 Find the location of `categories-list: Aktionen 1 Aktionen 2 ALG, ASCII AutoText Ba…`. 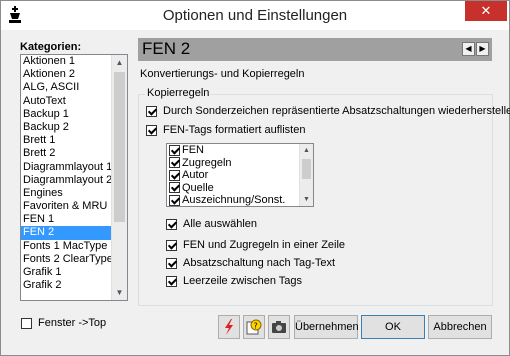

categories-list: Aktionen 1 Aktionen 2 ALG, ASCII AutoText Ba… is located at coordinates (74, 177).